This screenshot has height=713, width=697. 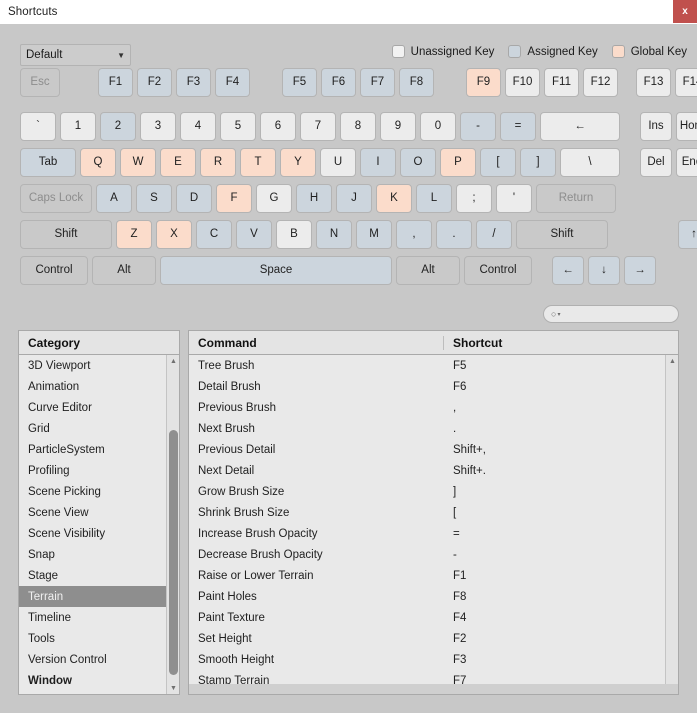 I want to click on command-scrollbar: ▲ ▼, so click(x=671, y=524).